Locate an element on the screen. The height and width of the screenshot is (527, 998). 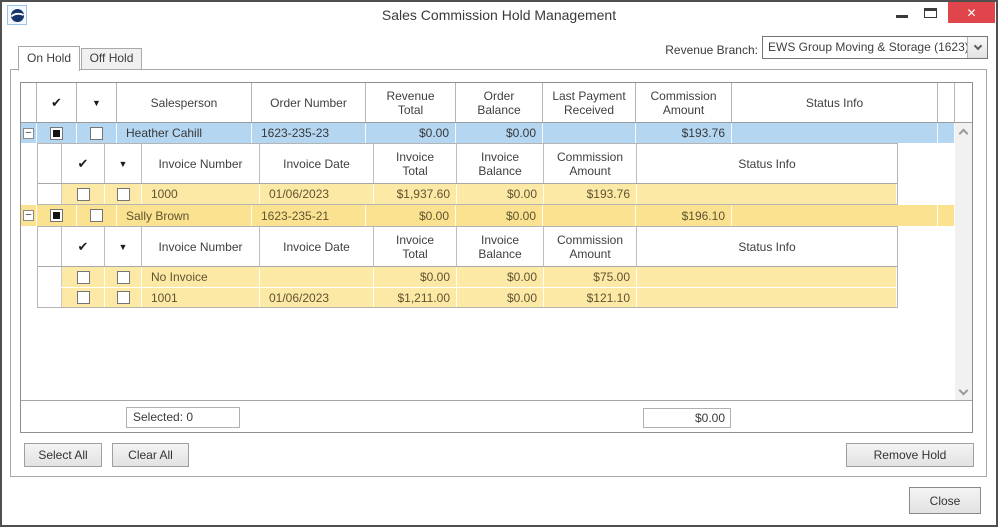
column-header-revenue-total: Revenue Total is located at coordinates (411, 102).